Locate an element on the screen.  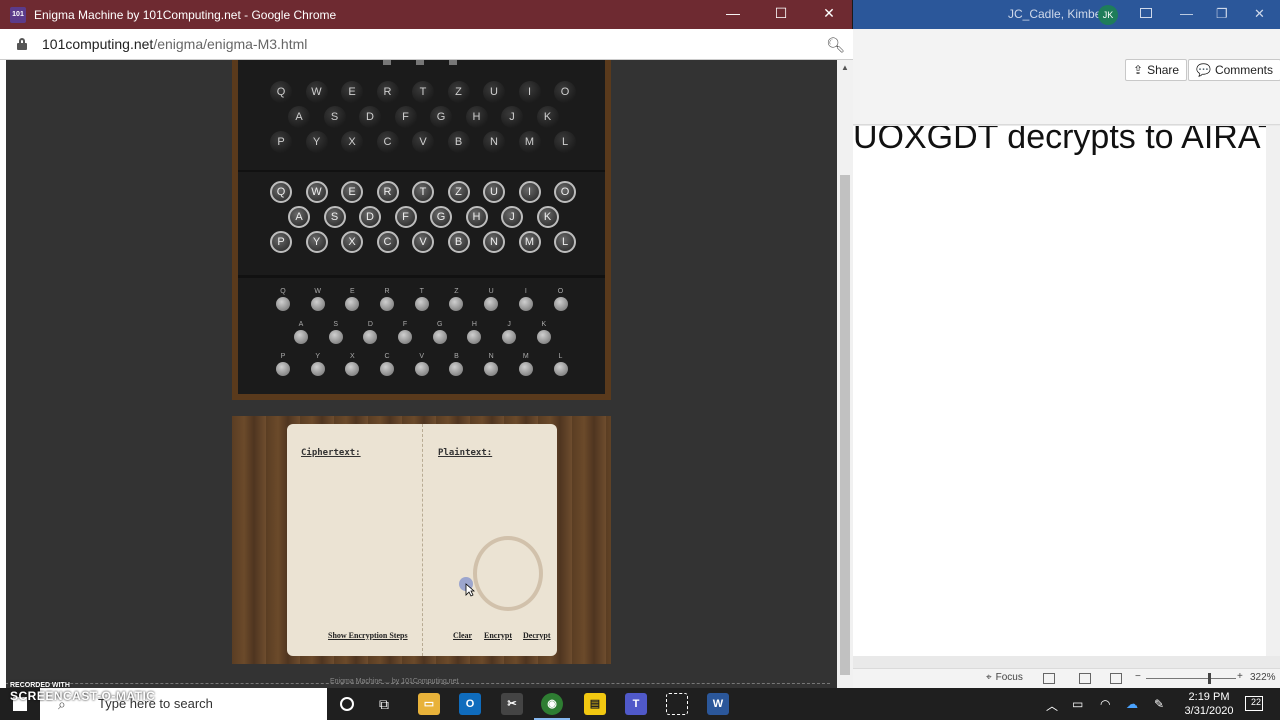
plug-socket-k: K is located at coordinates (544, 332).